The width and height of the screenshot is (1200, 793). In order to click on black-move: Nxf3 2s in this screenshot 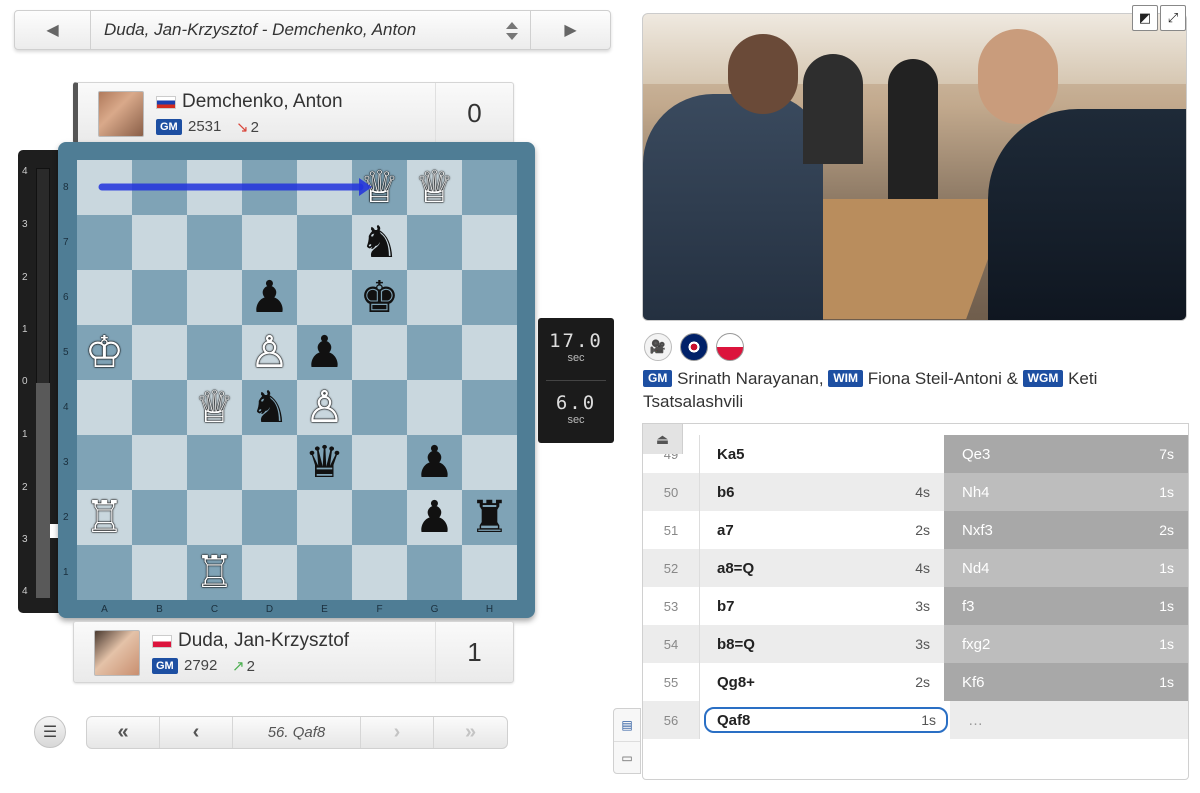, I will do `click(1066, 530)`.